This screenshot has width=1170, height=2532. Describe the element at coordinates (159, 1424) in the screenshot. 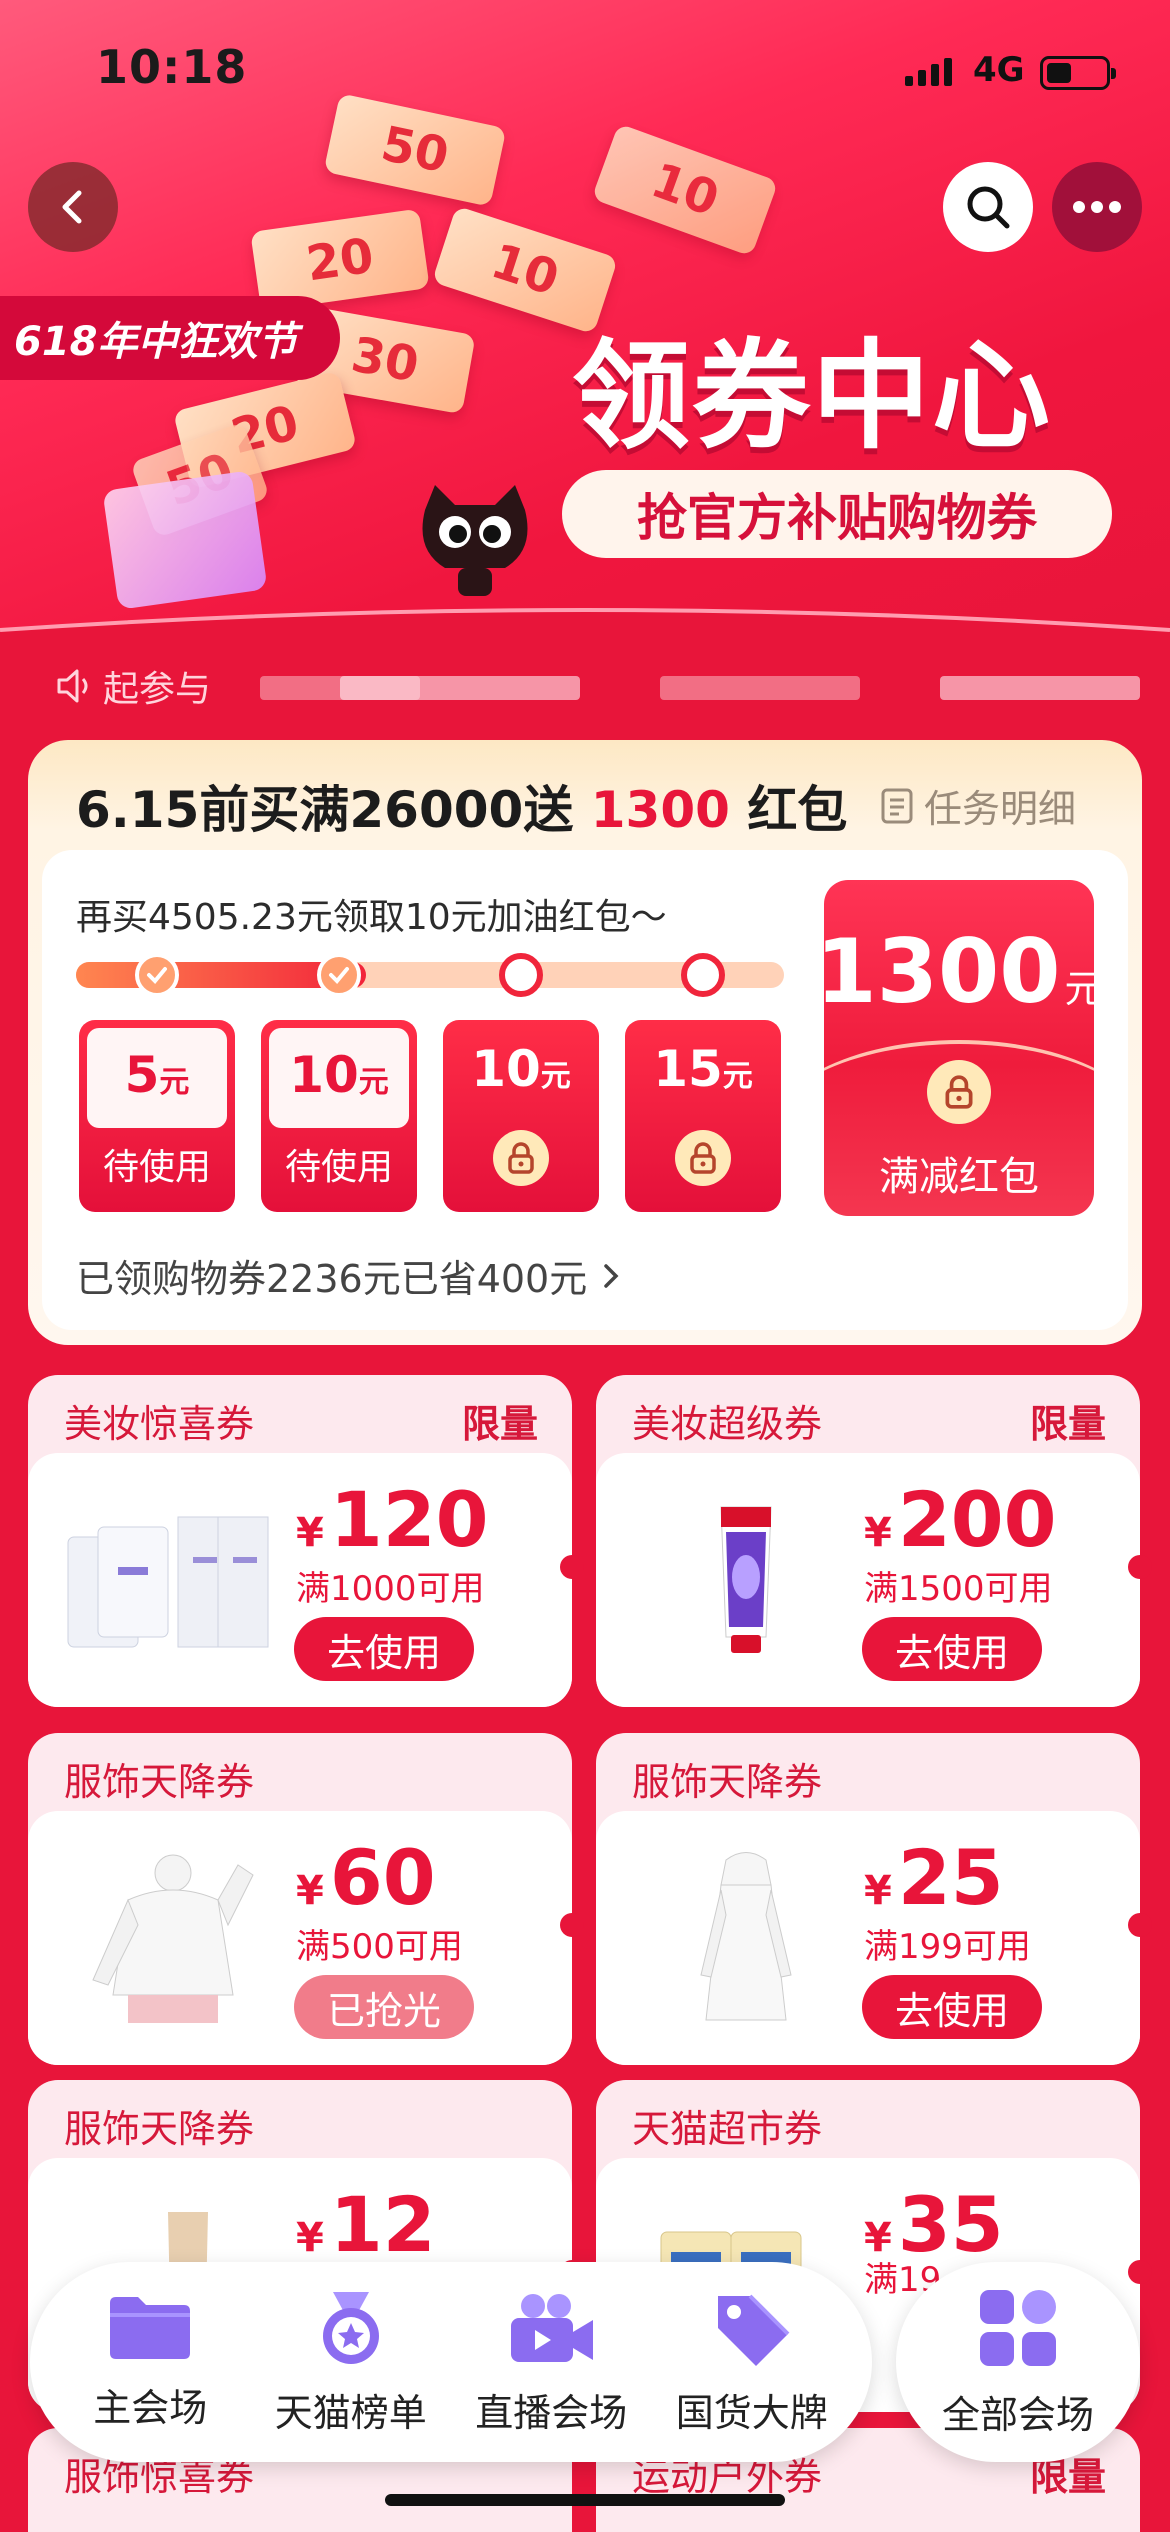

I see `coupon-category: 美妆惊喜券` at that location.